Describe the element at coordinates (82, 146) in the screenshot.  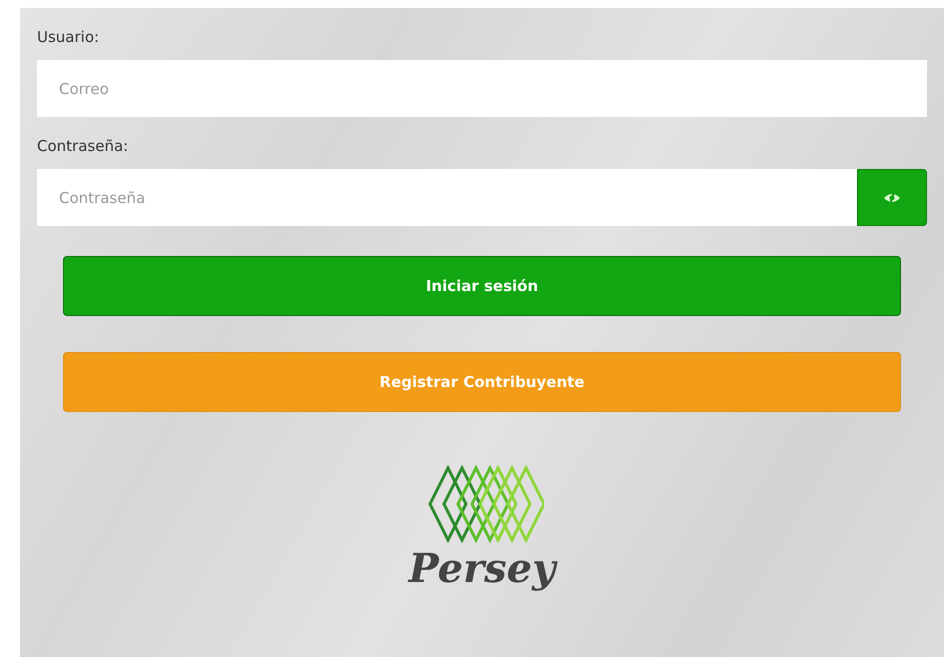
I see `field-label: Contraseña:` at that location.